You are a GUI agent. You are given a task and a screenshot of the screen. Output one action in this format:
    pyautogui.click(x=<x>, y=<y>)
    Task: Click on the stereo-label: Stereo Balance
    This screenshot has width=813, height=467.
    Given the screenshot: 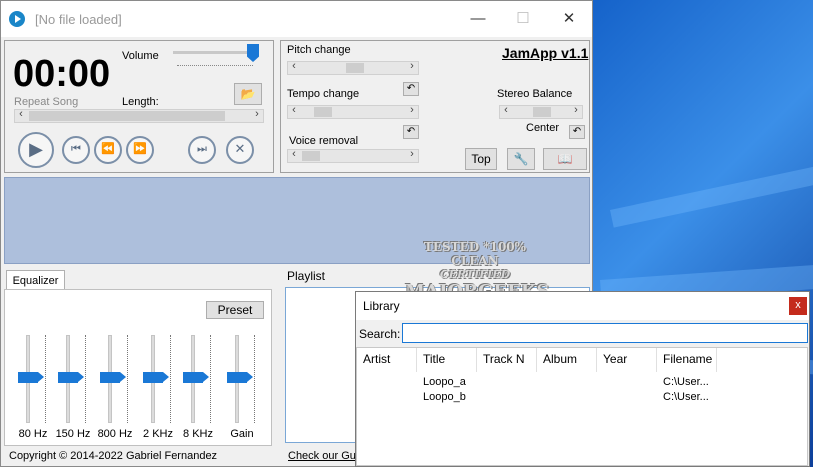 What is the action you would take?
    pyautogui.click(x=535, y=94)
    